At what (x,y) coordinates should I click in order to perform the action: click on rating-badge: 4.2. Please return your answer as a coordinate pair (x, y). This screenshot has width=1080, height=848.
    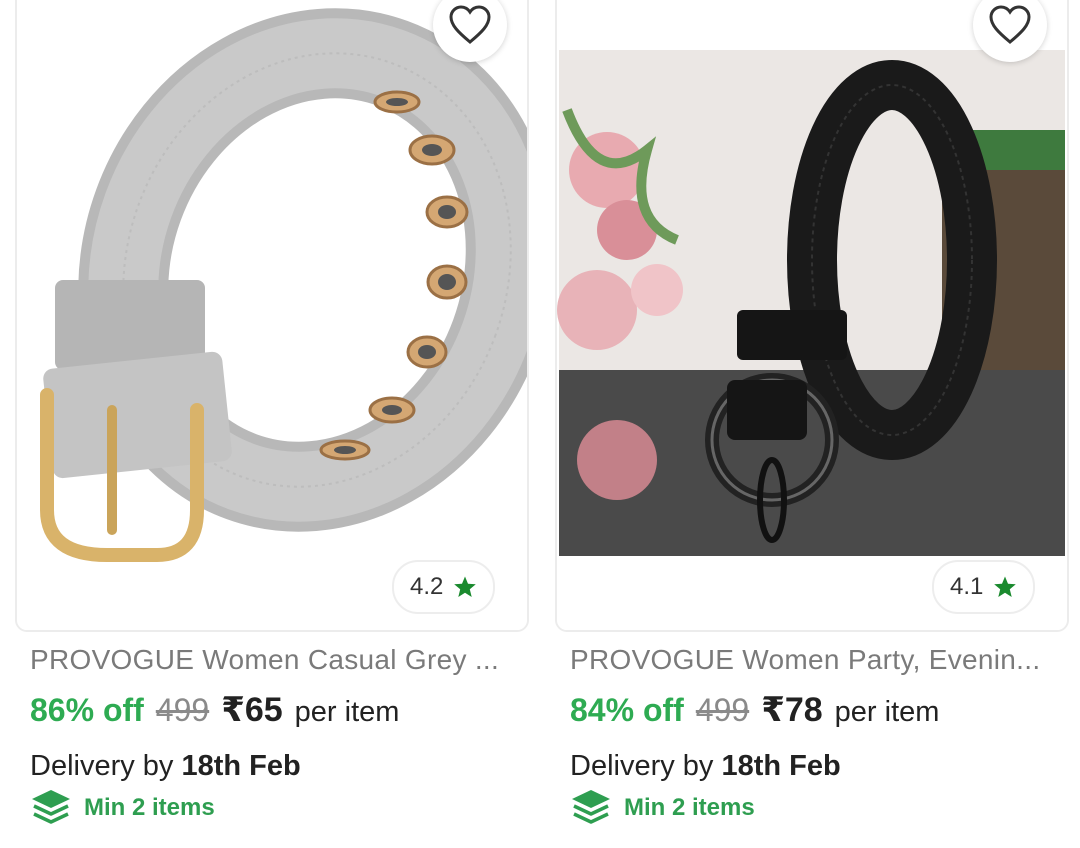
    Looking at the image, I should click on (444, 587).